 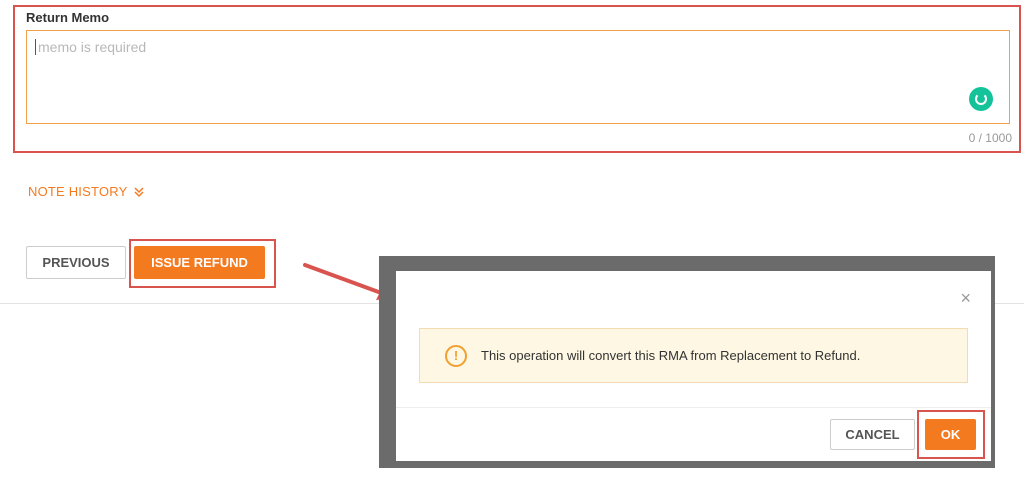 I want to click on note-history-toggle: NOTE HISTORY, so click(x=86, y=191).